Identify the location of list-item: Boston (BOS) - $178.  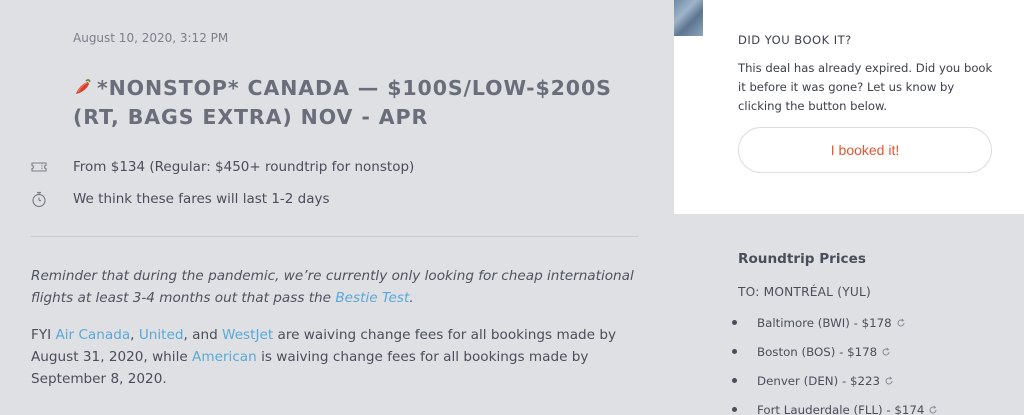
(835, 351).